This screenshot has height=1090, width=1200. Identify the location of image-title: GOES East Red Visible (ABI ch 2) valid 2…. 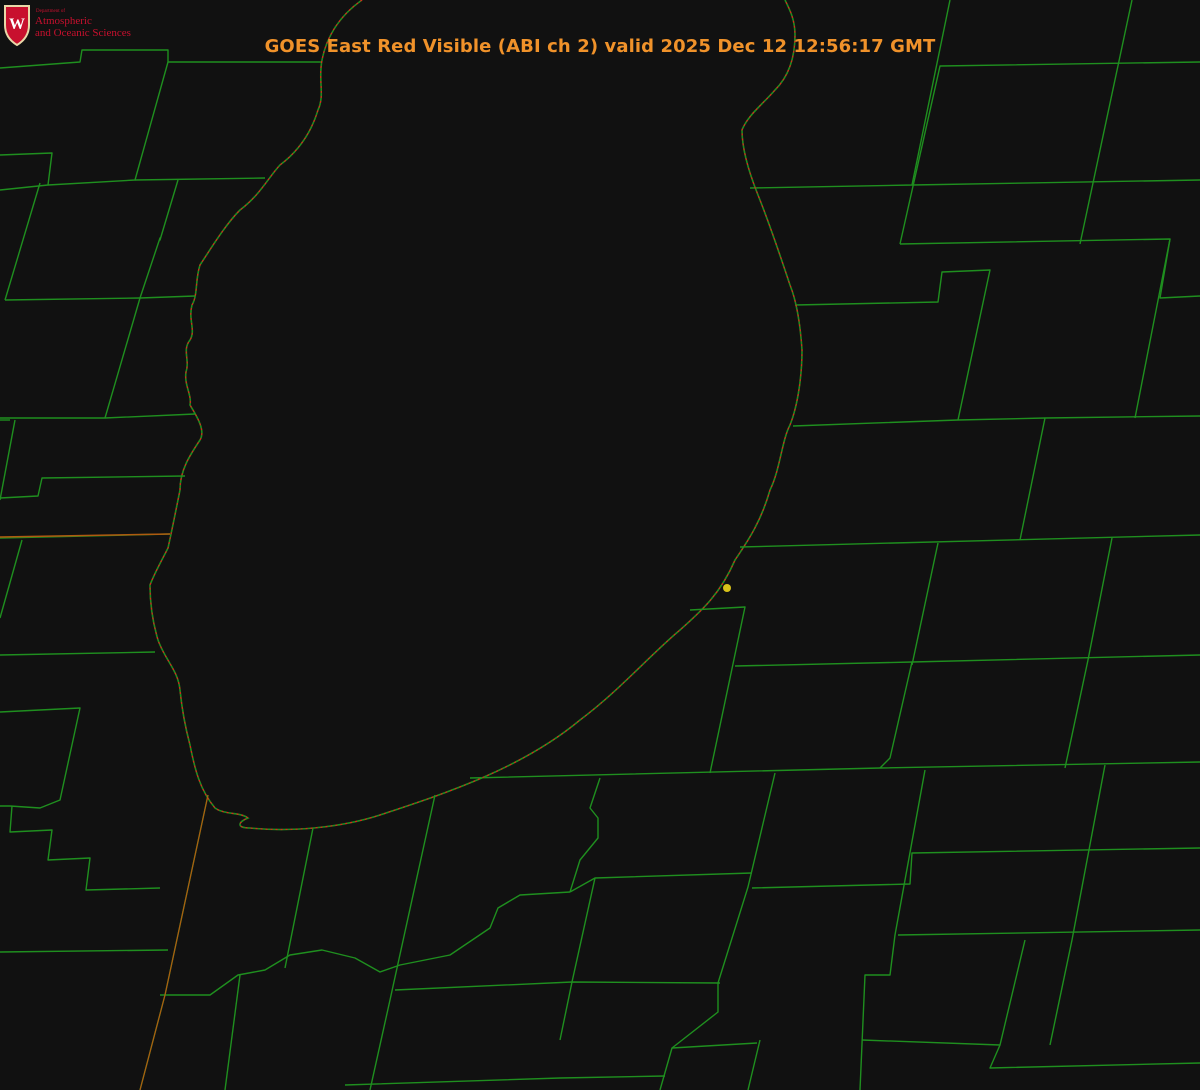
(600, 46).